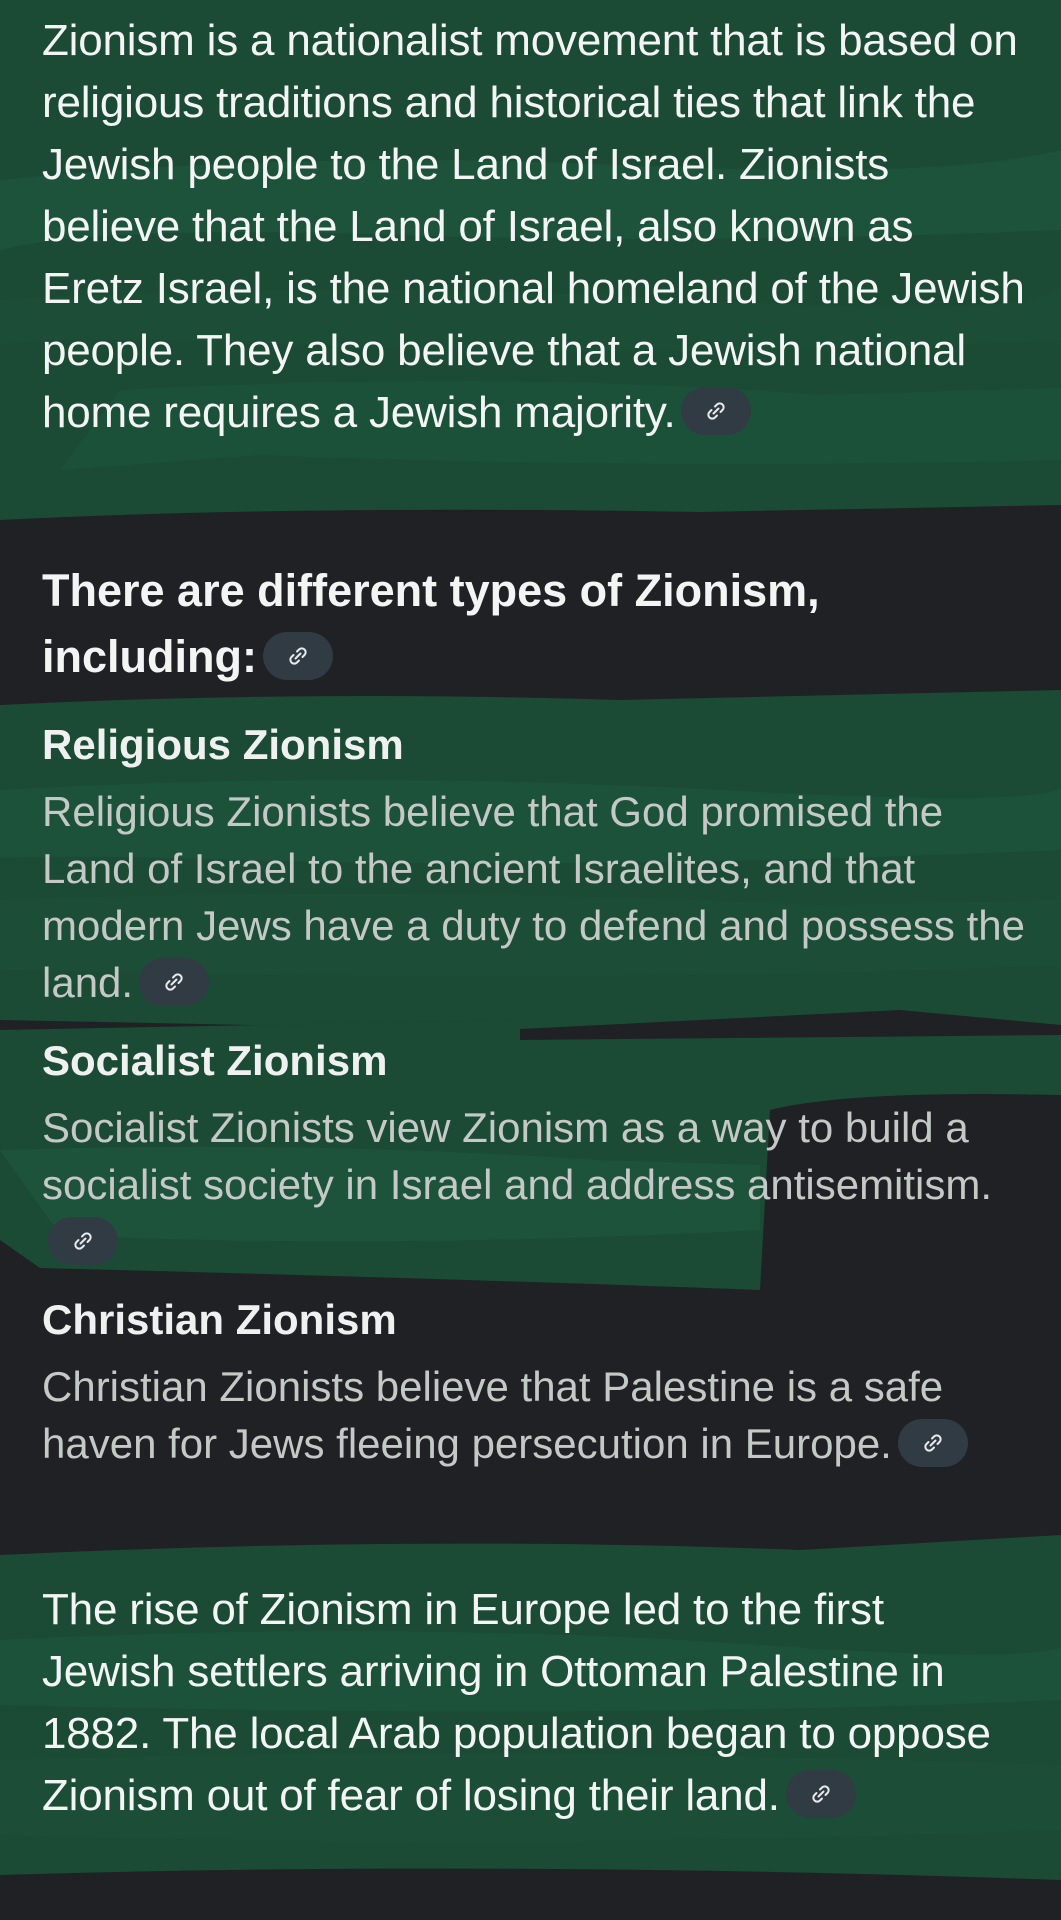  I want to click on closing-source-link-button, so click(820, 1794).